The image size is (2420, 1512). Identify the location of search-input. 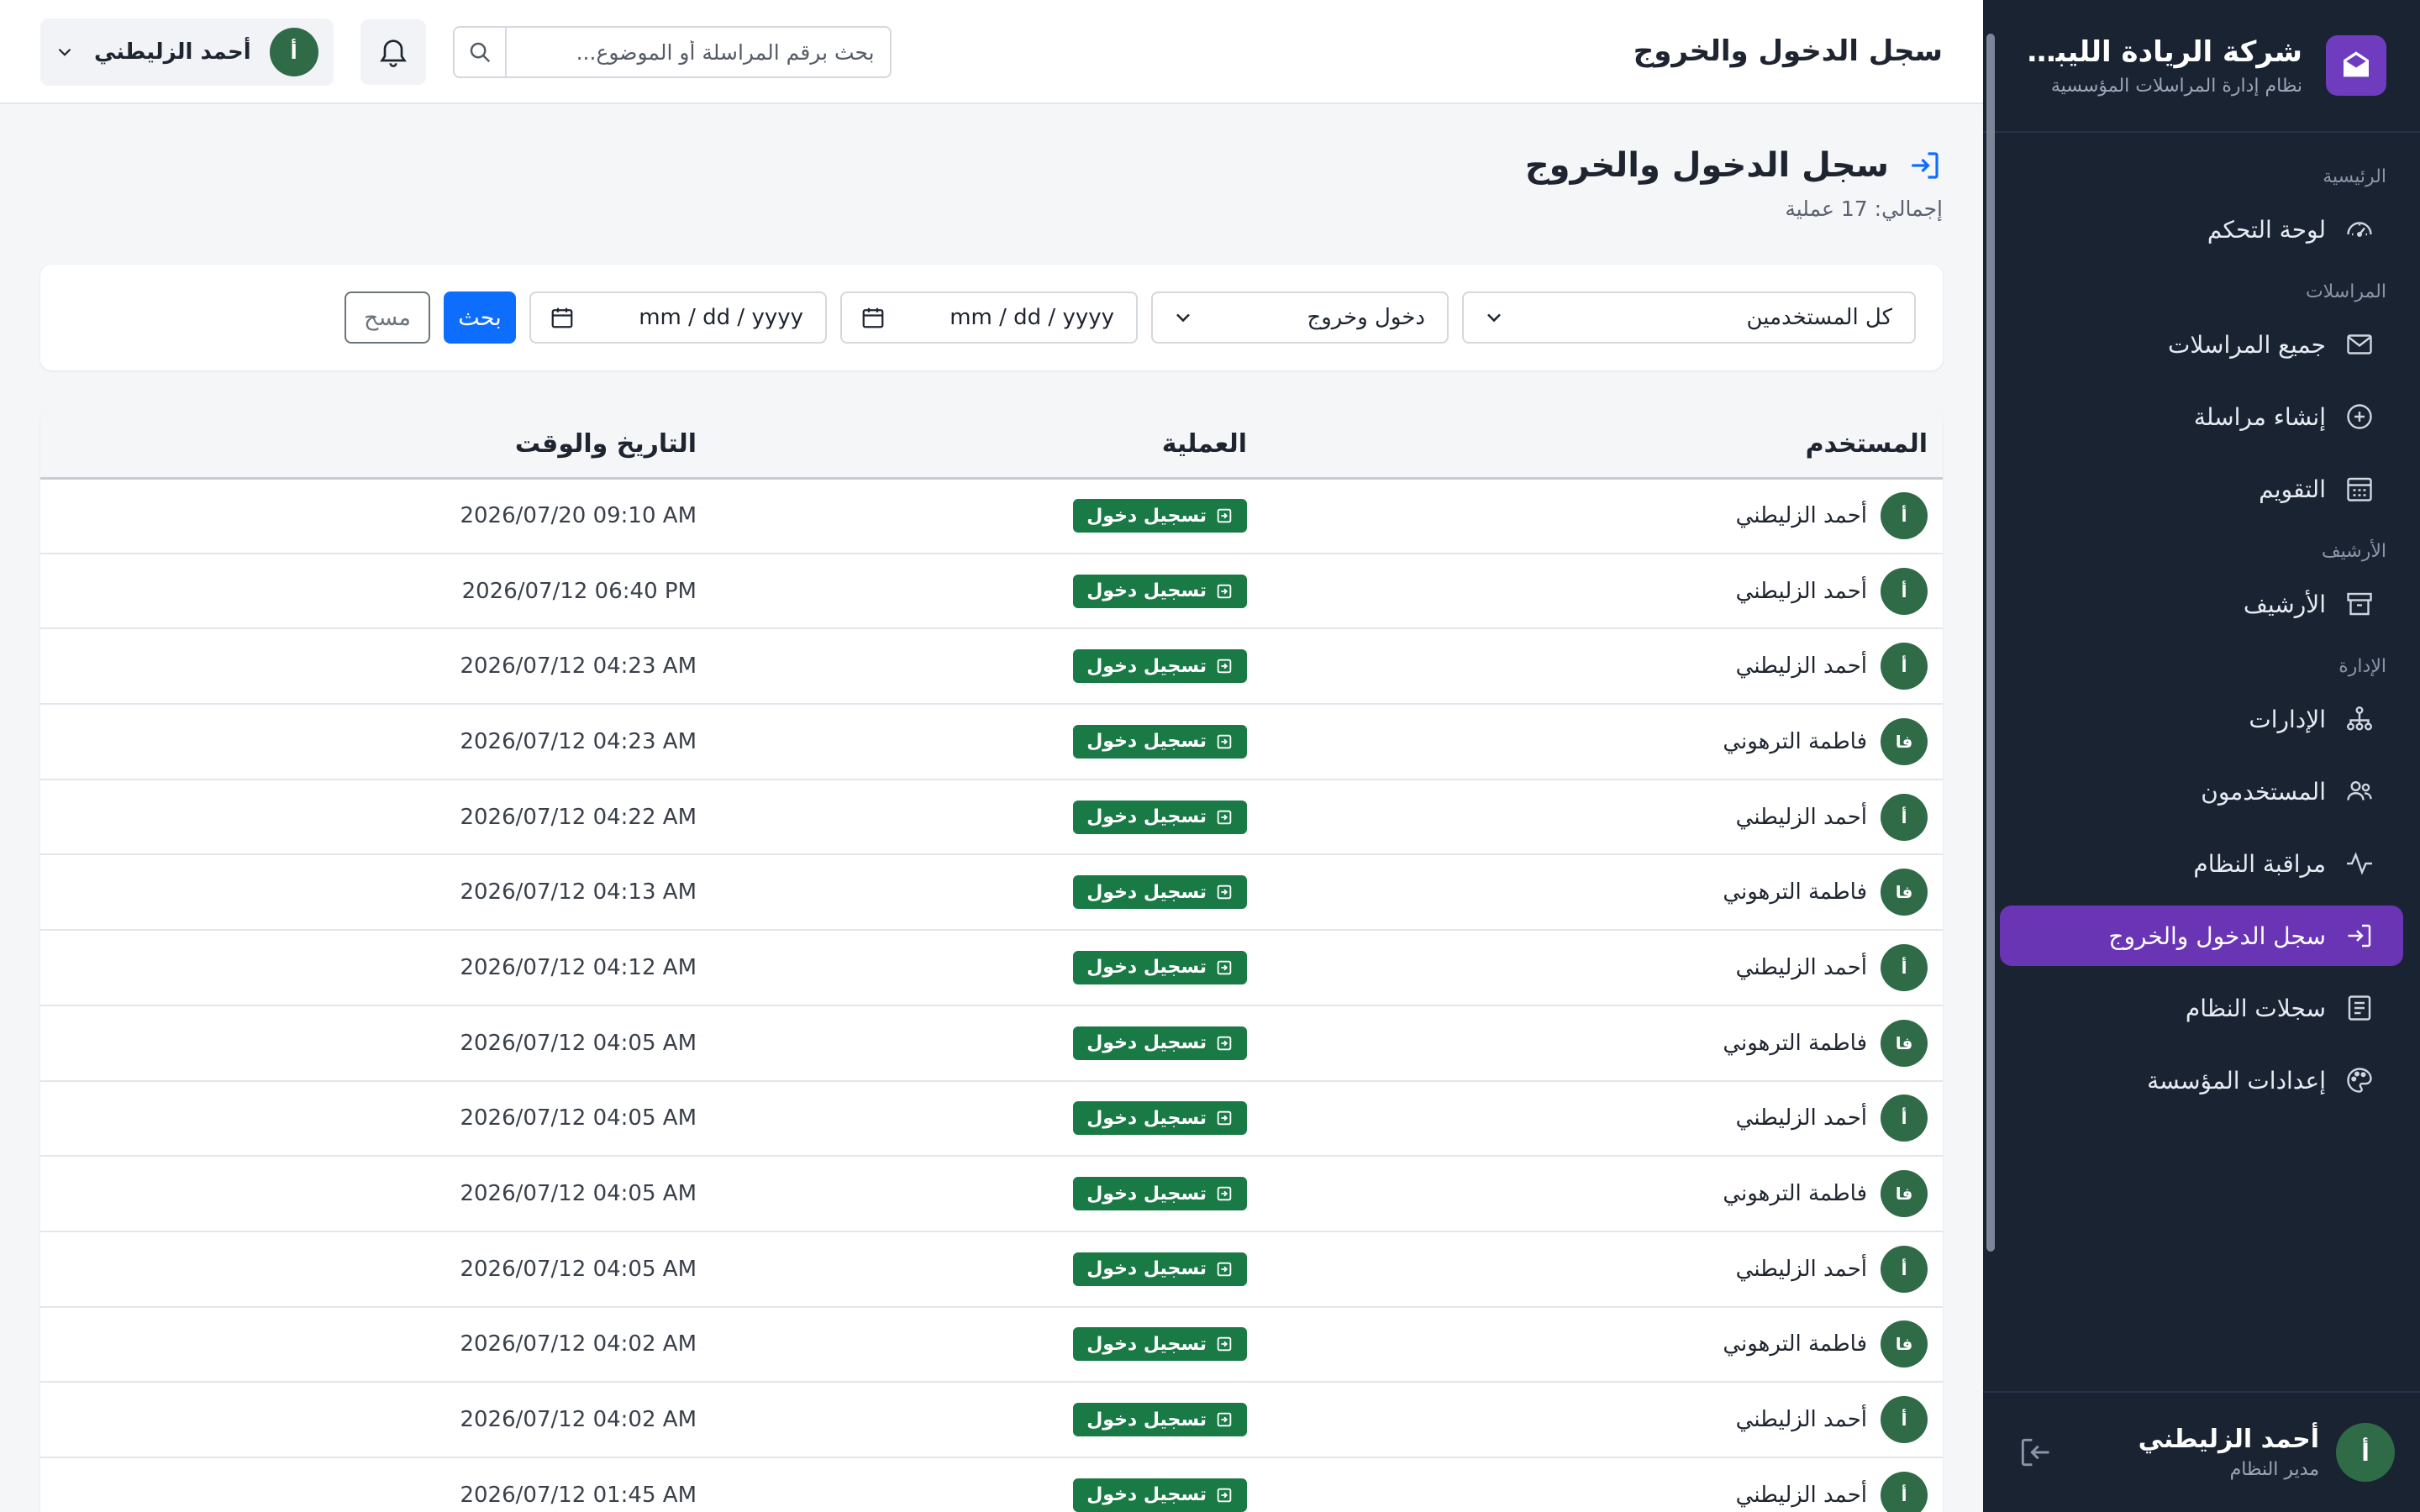
(698, 52).